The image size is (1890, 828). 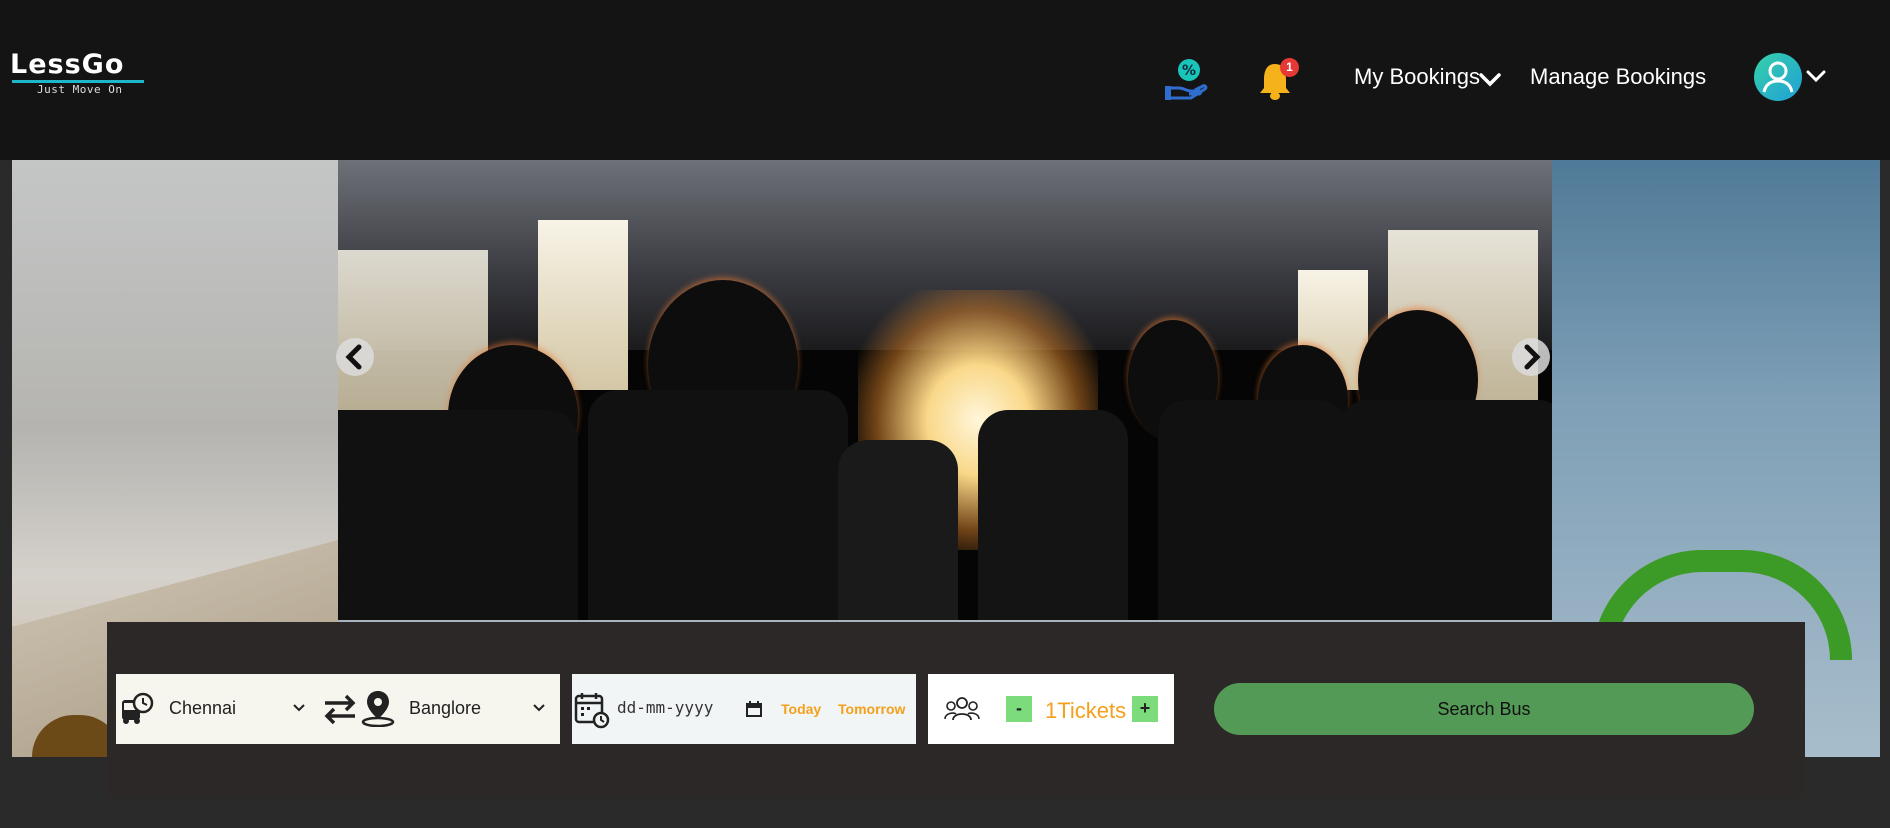 What do you see at coordinates (202, 708) in the screenshot?
I see `from-city-select: Chennai` at bounding box center [202, 708].